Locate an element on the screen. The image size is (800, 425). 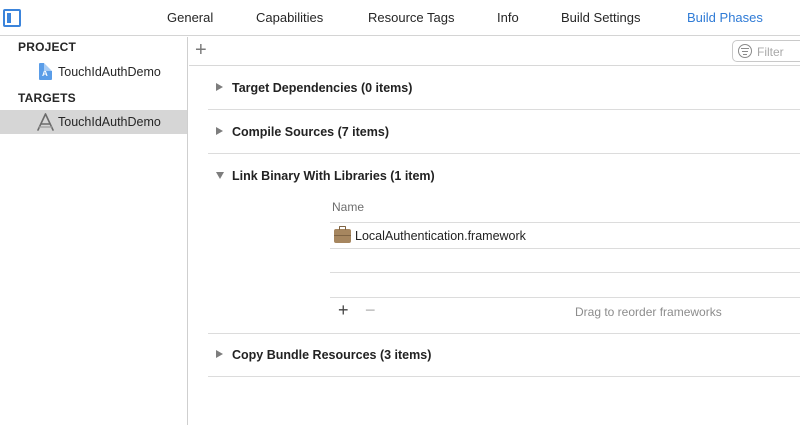
tab-info: Info is located at coordinates (508, 17).